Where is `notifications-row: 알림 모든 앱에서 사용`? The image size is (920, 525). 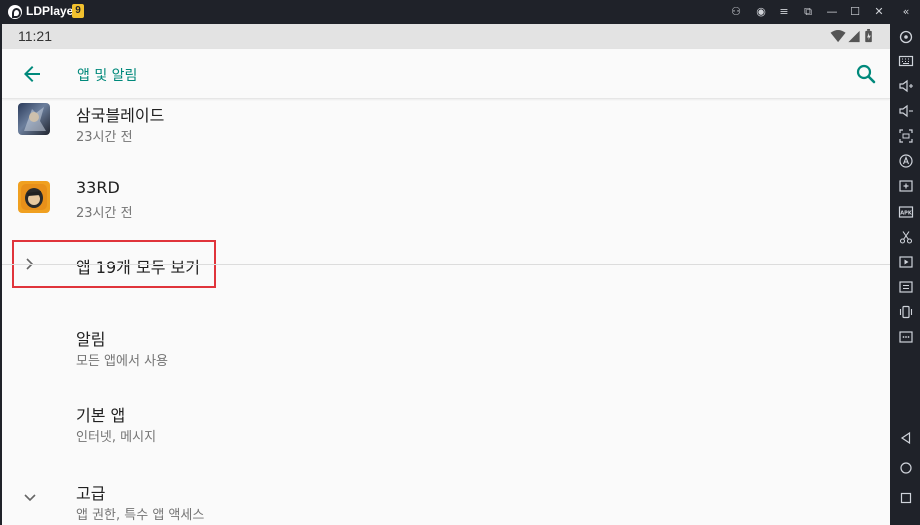
notifications-row: 알림 모든 앱에서 사용 is located at coordinates (446, 344).